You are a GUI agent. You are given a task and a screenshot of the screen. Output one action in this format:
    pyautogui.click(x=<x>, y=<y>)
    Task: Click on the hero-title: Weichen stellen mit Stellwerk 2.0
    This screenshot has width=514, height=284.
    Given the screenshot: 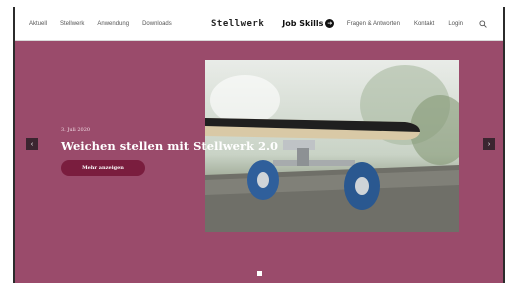 What is the action you would take?
    pyautogui.click(x=169, y=146)
    